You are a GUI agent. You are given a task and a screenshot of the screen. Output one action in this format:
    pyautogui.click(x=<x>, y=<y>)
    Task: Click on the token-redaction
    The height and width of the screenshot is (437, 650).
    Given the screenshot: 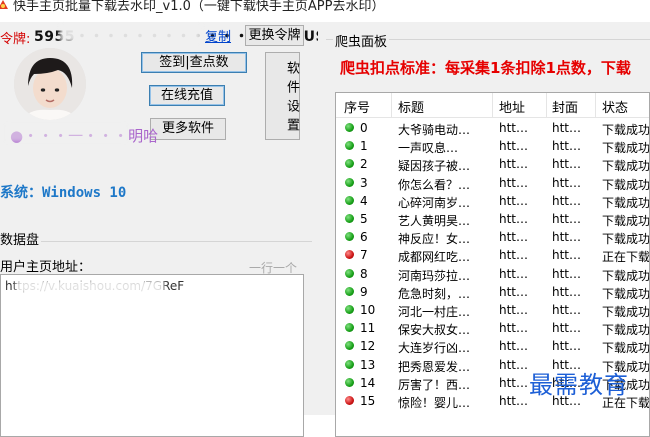 What is the action you would take?
    pyautogui.click(x=131, y=34)
    